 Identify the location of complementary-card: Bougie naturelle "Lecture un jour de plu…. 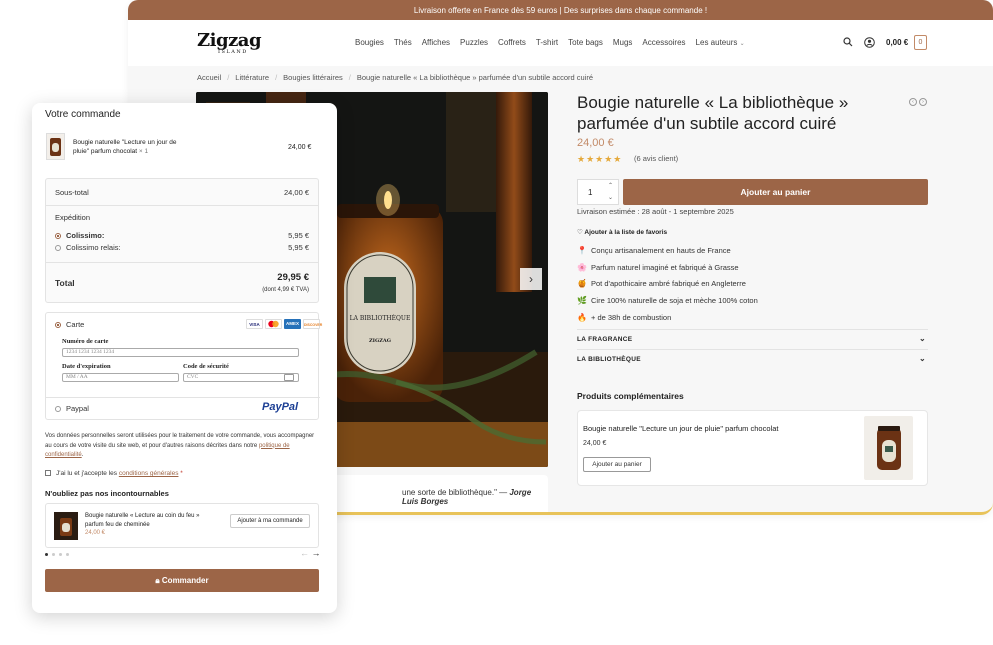
(752, 448).